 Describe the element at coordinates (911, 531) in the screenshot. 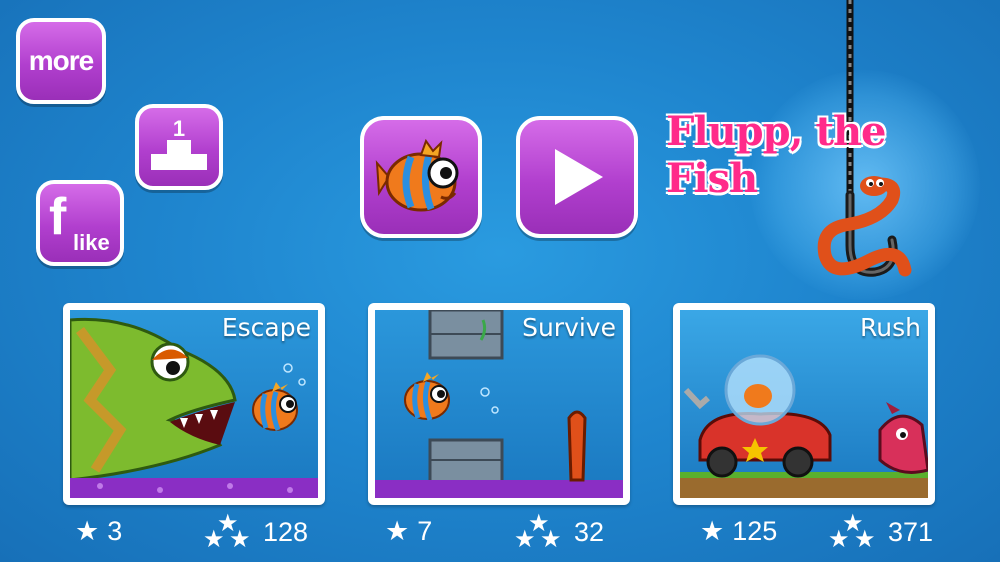

I see `total-value: 371` at that location.